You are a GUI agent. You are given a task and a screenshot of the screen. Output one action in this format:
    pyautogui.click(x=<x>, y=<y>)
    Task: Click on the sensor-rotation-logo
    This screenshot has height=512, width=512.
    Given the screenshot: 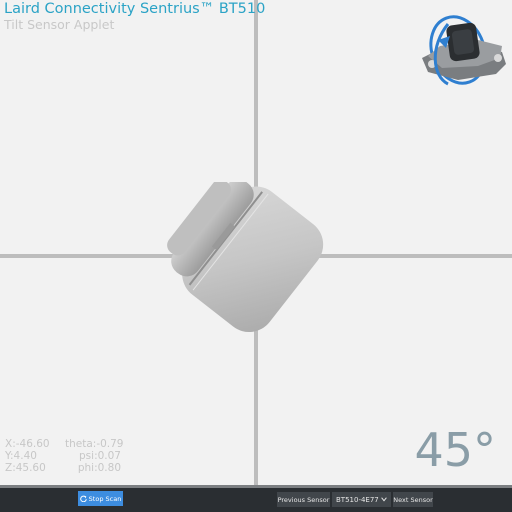 What is the action you would take?
    pyautogui.click(x=464, y=50)
    